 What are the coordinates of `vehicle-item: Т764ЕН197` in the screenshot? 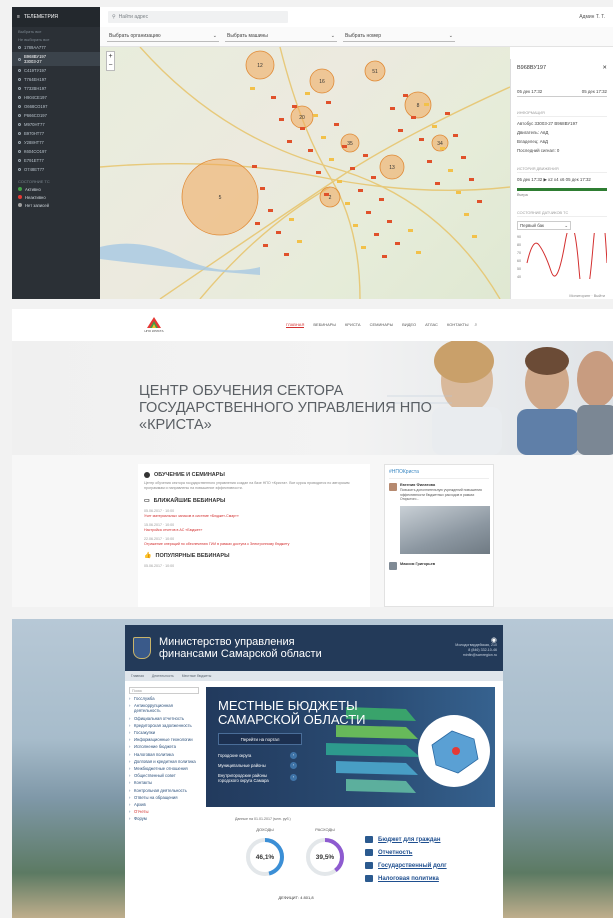 It's located at (56, 79).